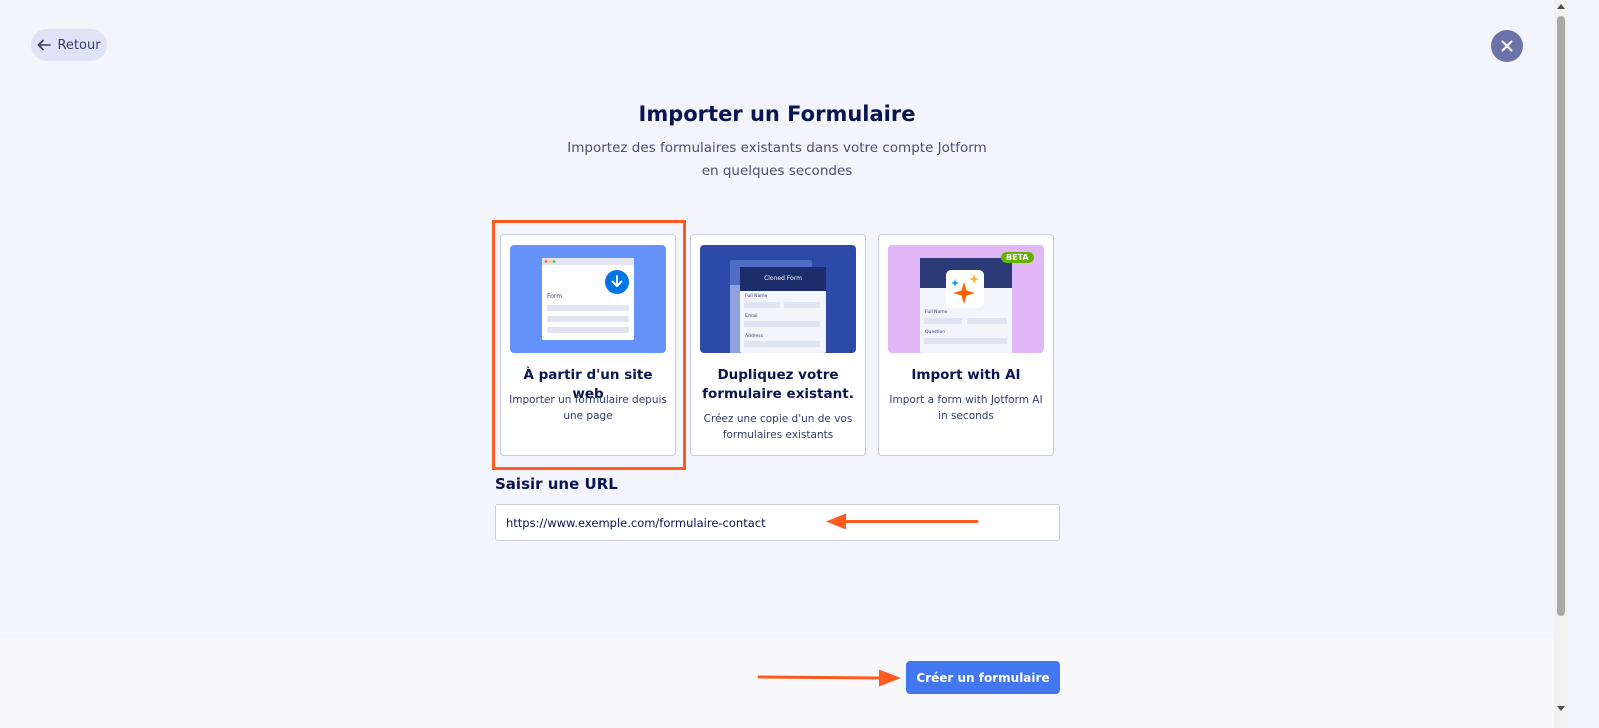 This screenshot has width=1599, height=728. I want to click on scroll-down-arrow-icon, so click(1561, 708).